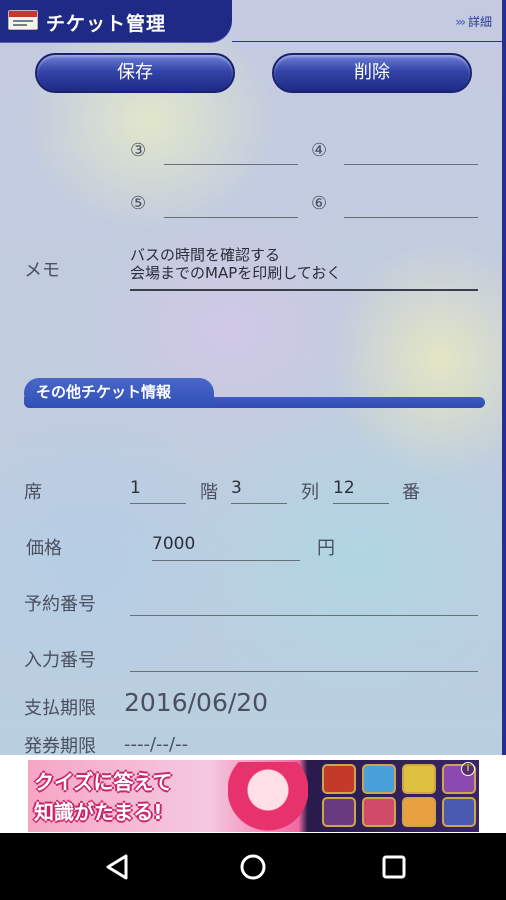 This screenshot has height=900, width=506. Describe the element at coordinates (411, 164) in the screenshot. I see `performer-4-field` at that location.